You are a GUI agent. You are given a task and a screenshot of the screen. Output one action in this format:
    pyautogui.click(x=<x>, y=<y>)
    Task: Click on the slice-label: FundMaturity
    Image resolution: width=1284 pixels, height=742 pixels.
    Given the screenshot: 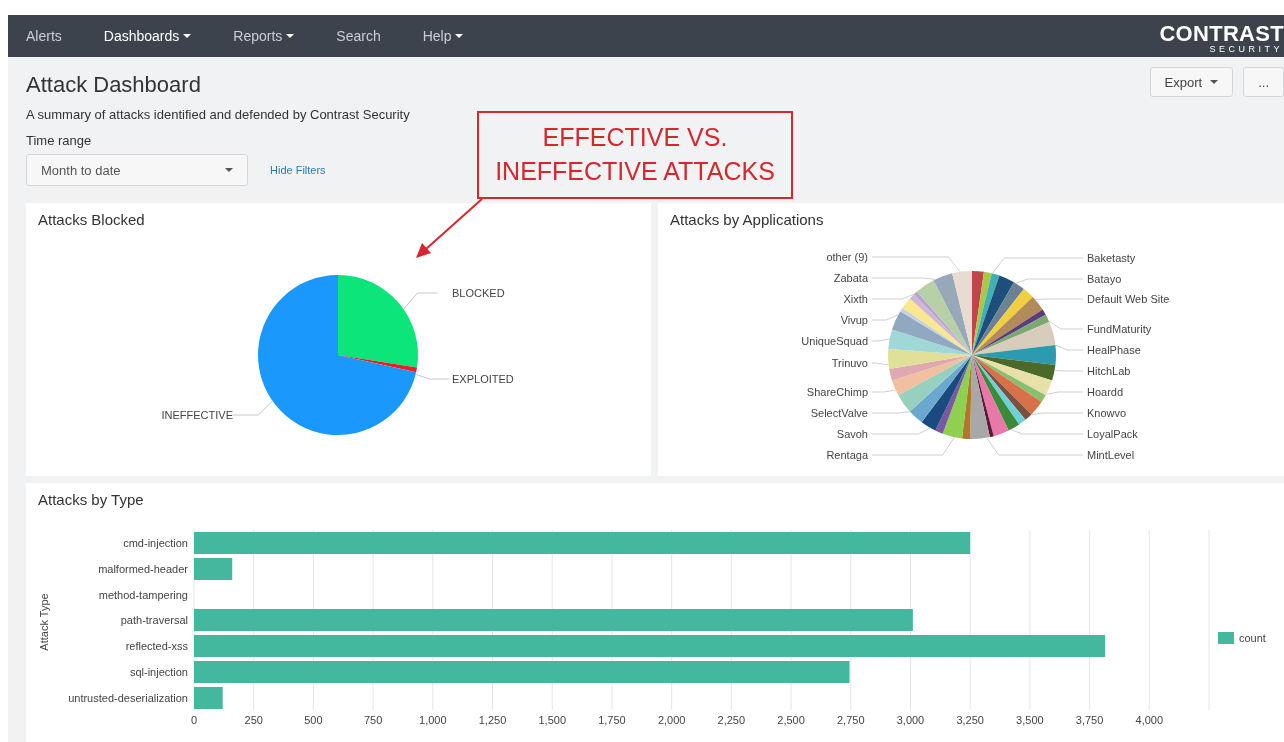 What is the action you would take?
    pyautogui.click(x=1119, y=329)
    